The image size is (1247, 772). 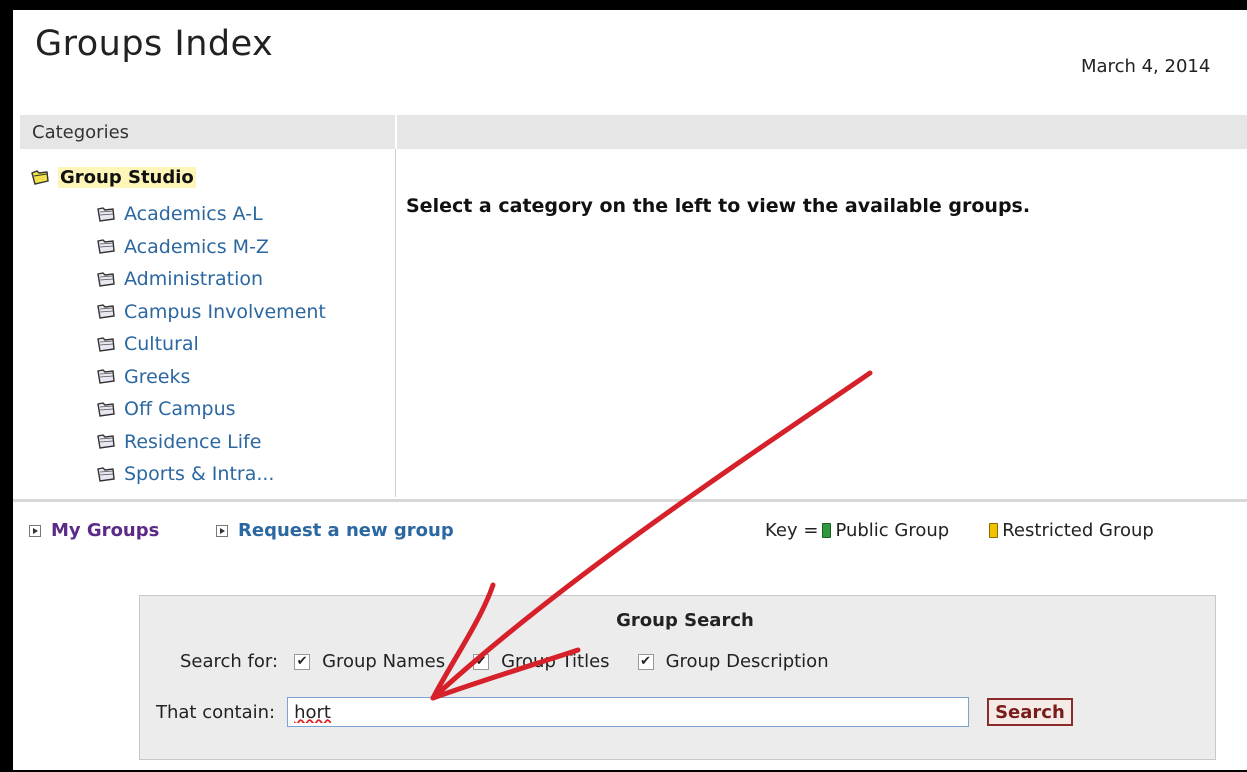 I want to click on category-label: Academics A-L, so click(x=193, y=214).